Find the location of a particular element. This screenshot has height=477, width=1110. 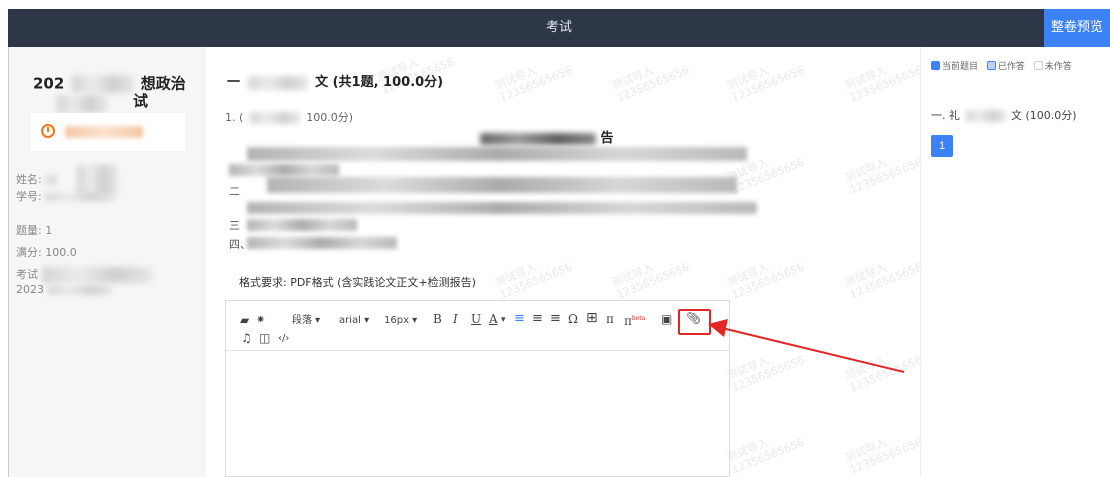

exam-title-prefix: 202 is located at coordinates (49, 83).